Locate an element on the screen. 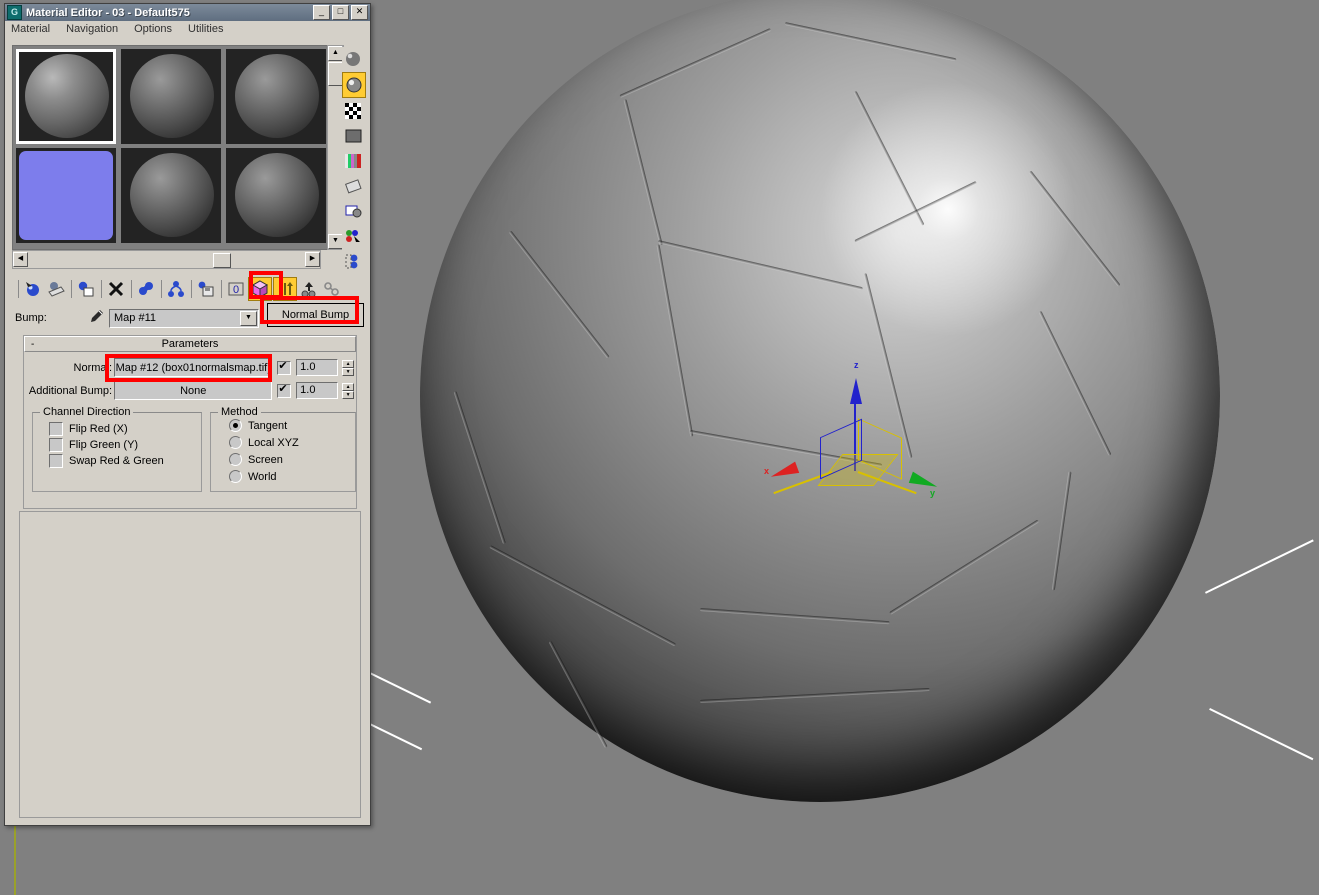 This screenshot has height=895, width=1319. method-world-row: World is located at coordinates (292, 476).